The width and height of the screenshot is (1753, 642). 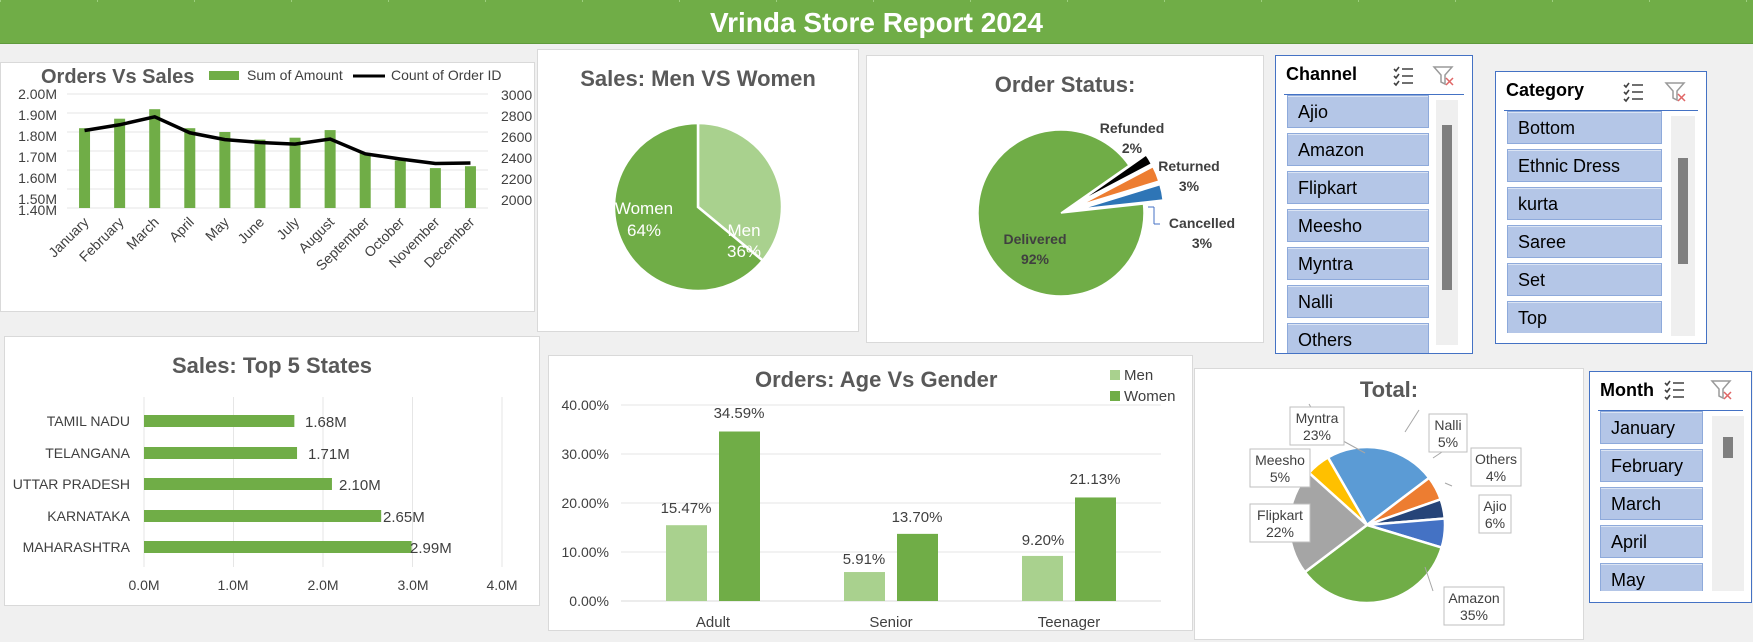 I want to click on x-tick: 3.0M, so click(x=412, y=585).